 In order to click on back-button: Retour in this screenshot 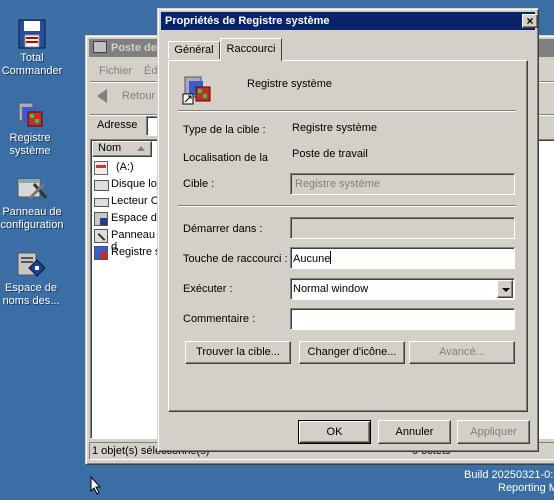, I will do `click(131, 97)`.